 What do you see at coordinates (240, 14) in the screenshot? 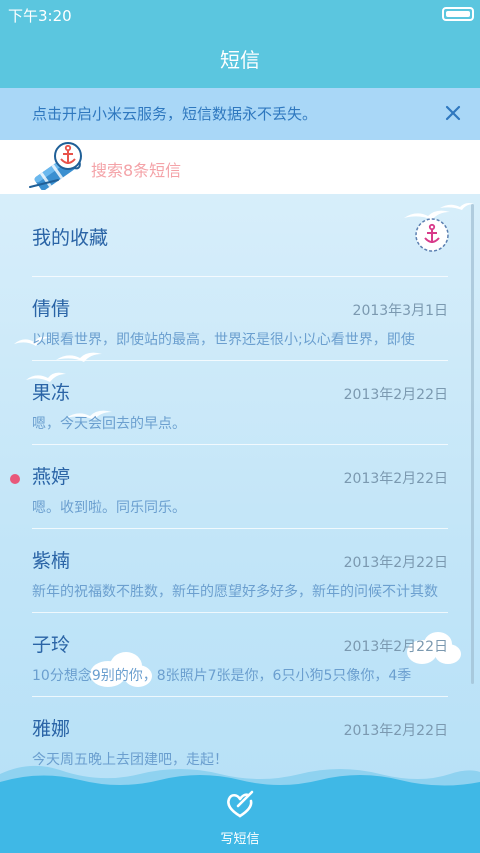
I see `status-bar: 下午3:20` at bounding box center [240, 14].